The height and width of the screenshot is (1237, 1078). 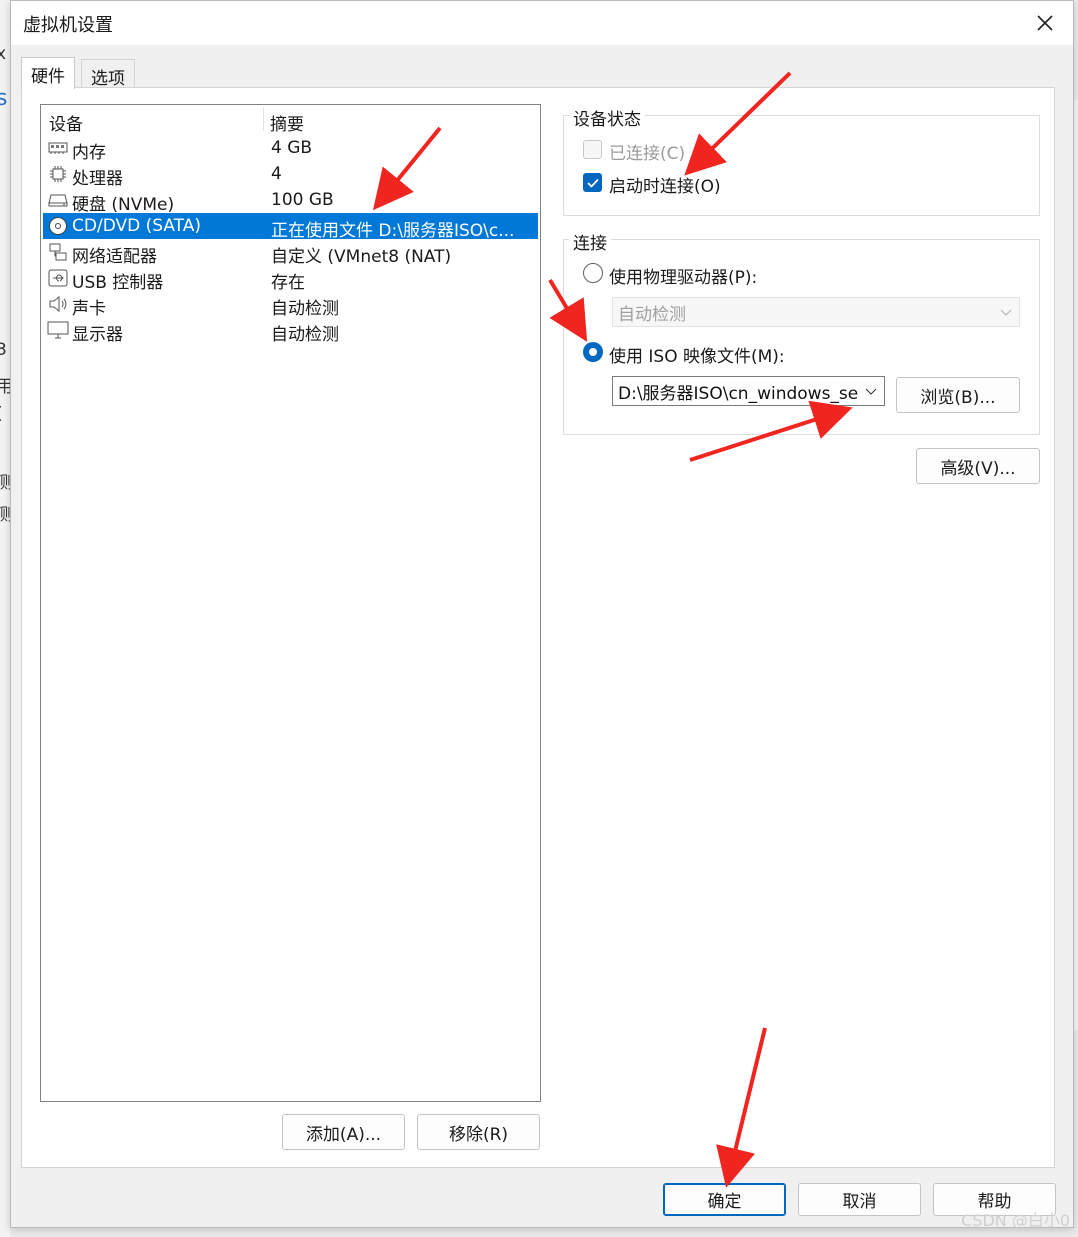 I want to click on device-summary: 100 GB, so click(x=302, y=200).